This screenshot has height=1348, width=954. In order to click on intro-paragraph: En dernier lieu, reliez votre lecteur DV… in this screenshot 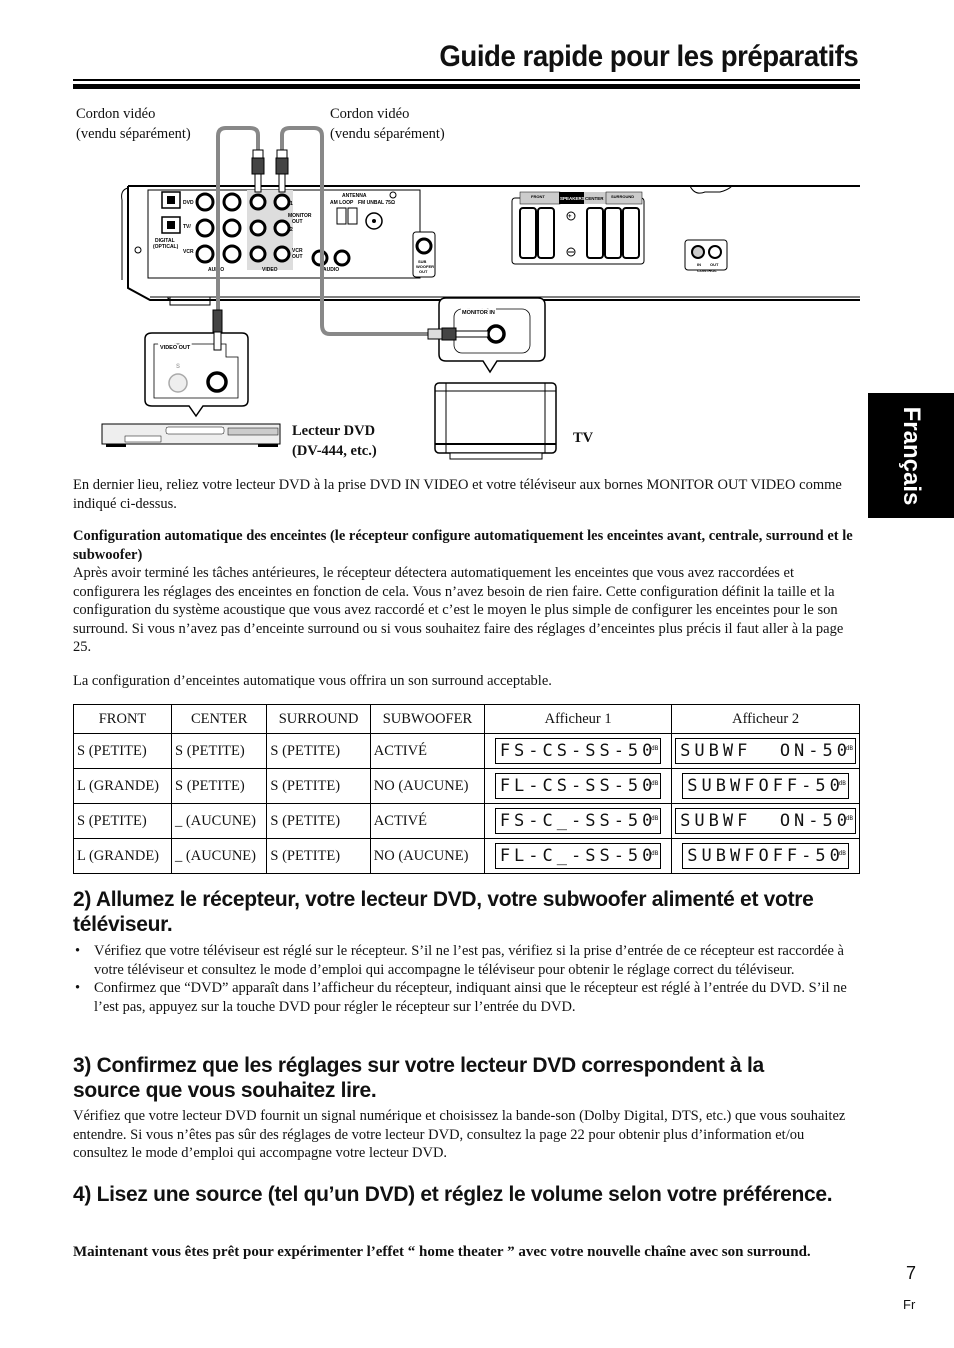, I will do `click(457, 494)`.